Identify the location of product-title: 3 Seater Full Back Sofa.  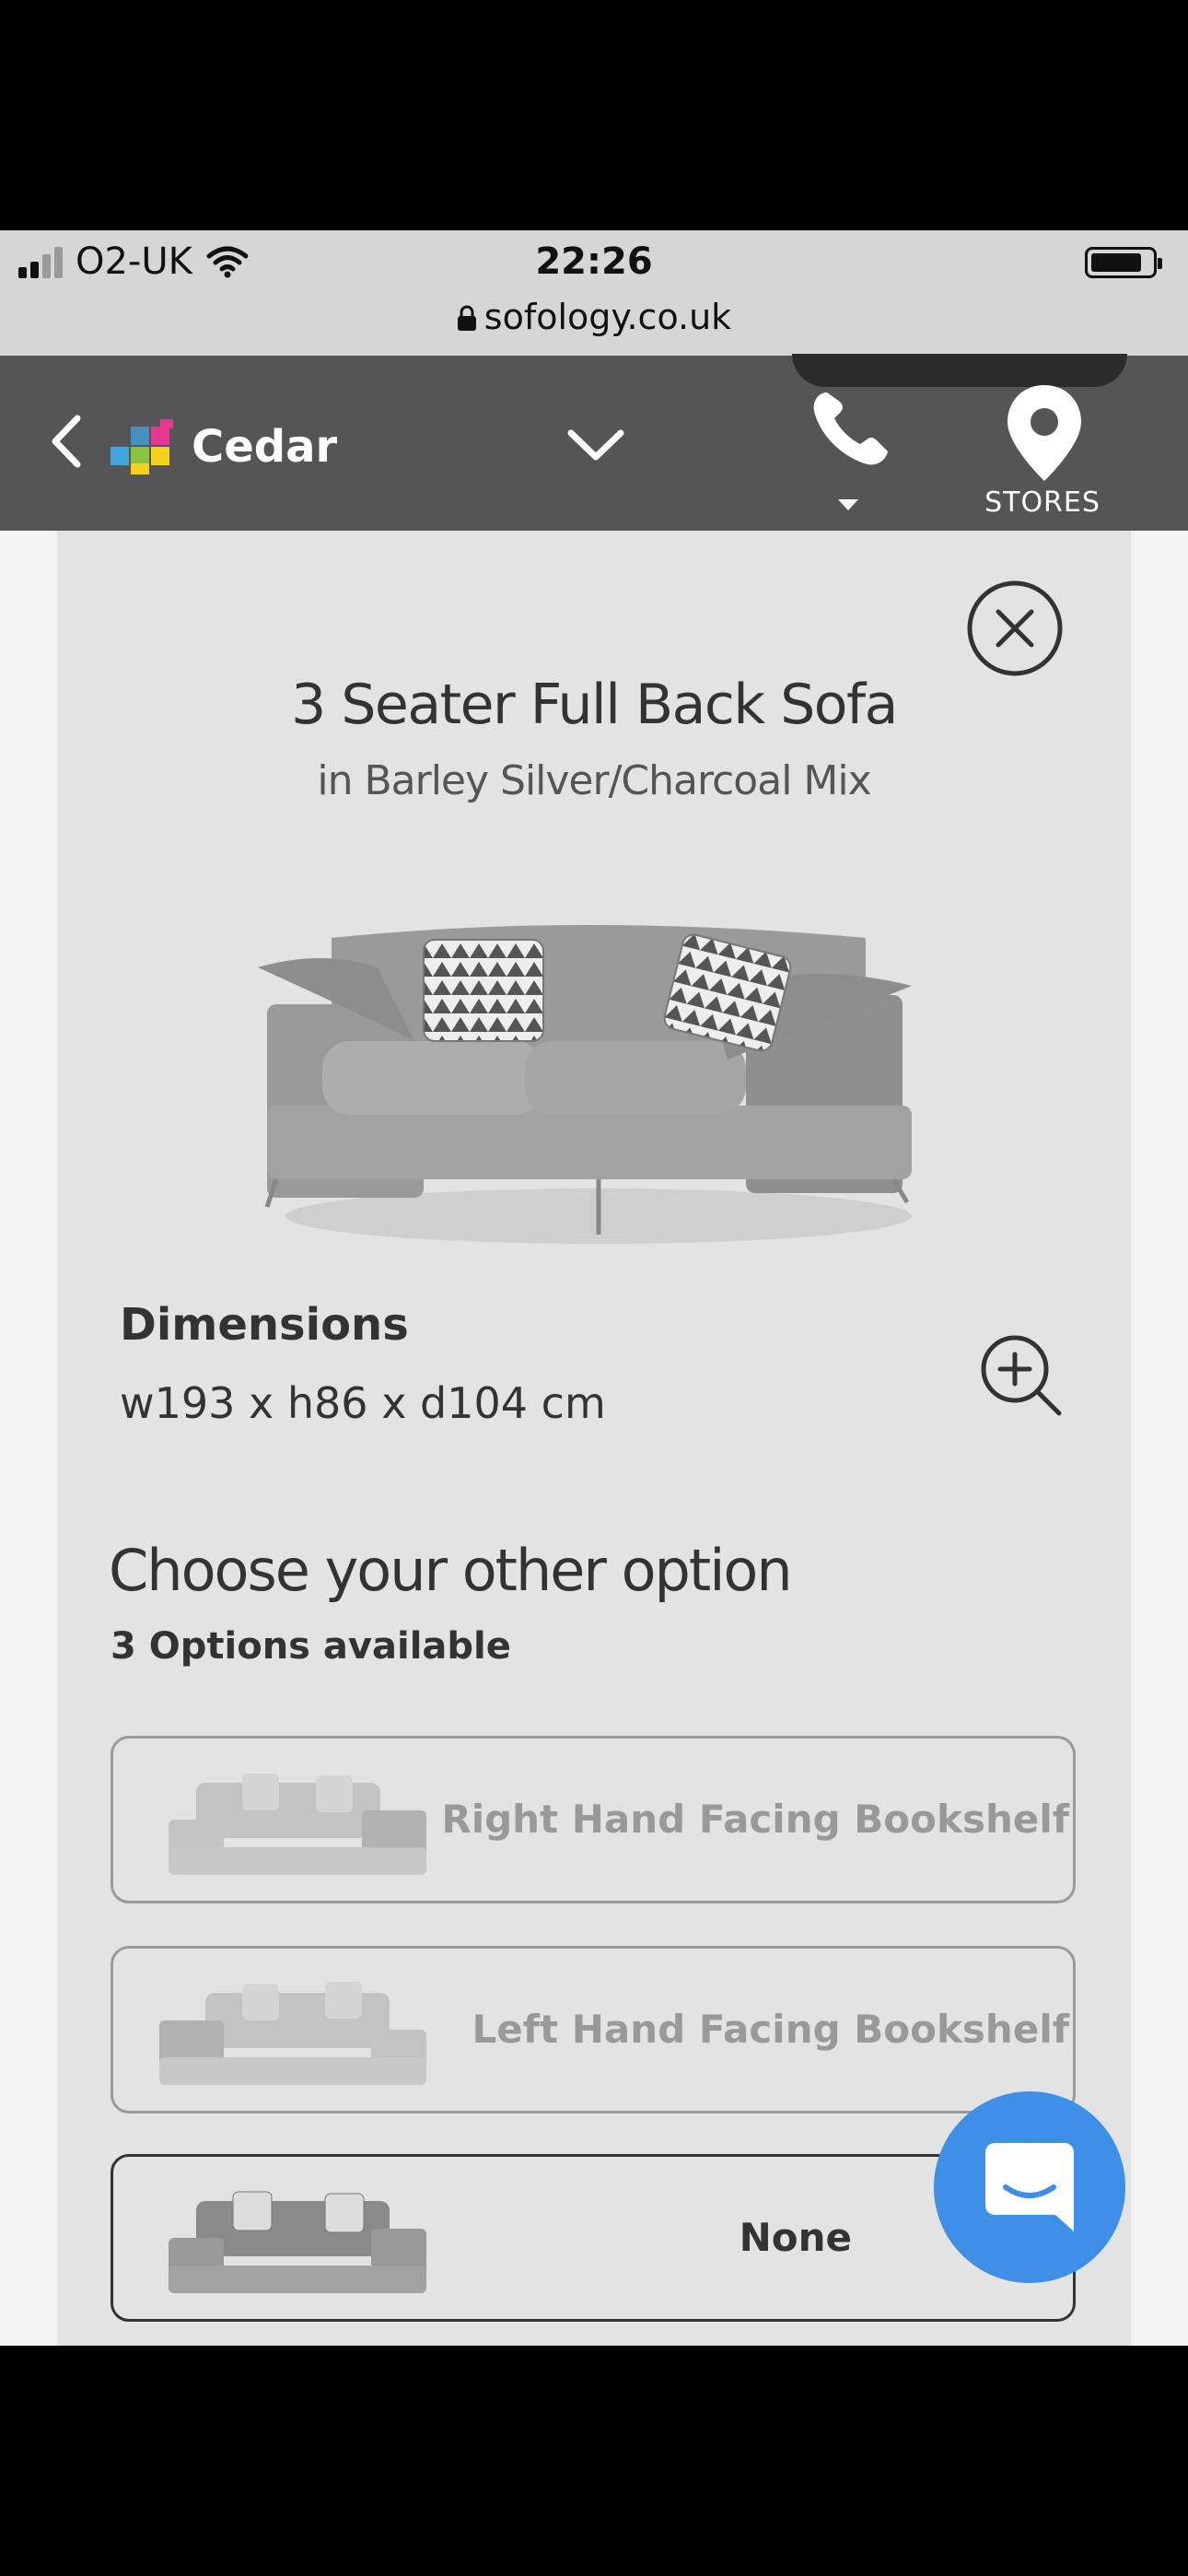
(594, 705).